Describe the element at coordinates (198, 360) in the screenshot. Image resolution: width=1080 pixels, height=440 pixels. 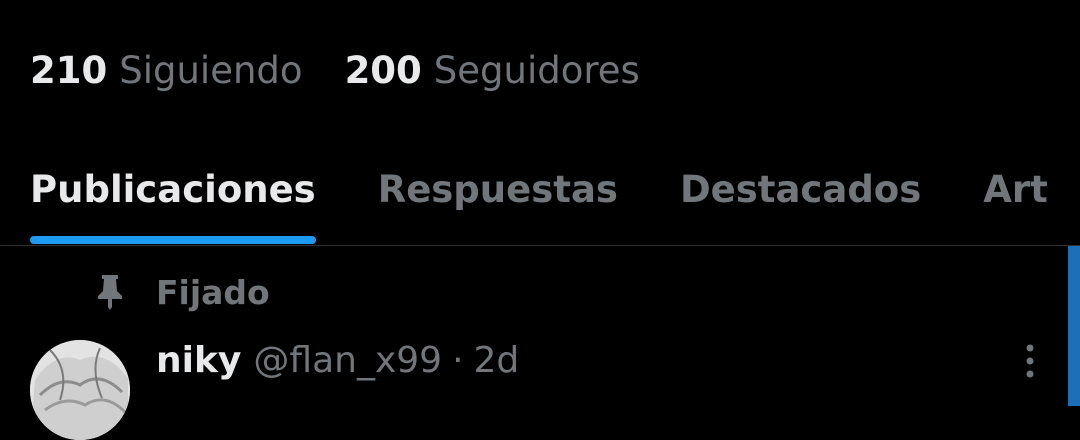
I see `author-name: niky` at that location.